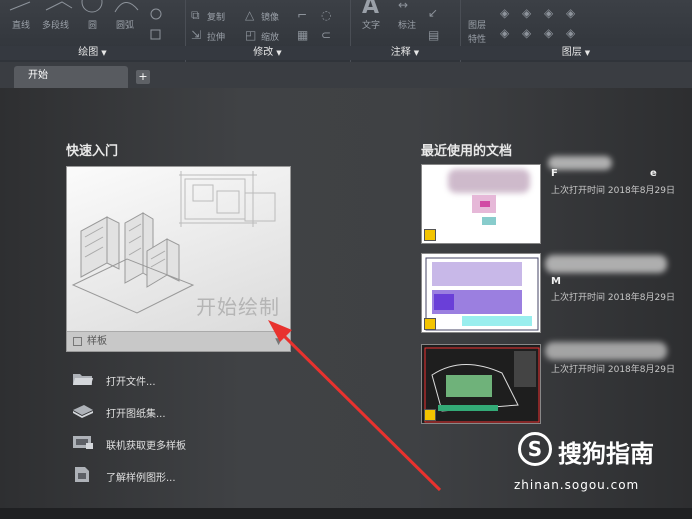 Image resolution: width=692 pixels, height=519 pixels. I want to click on fillet-icon: ⌐, so click(302, 15).